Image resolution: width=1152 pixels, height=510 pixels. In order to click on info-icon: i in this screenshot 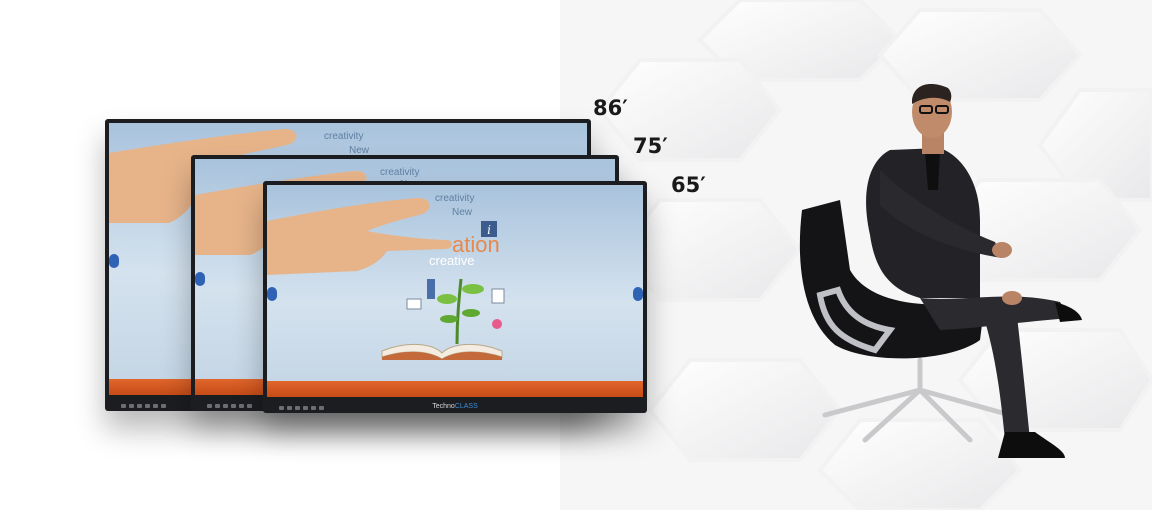, I will do `click(489, 229)`.